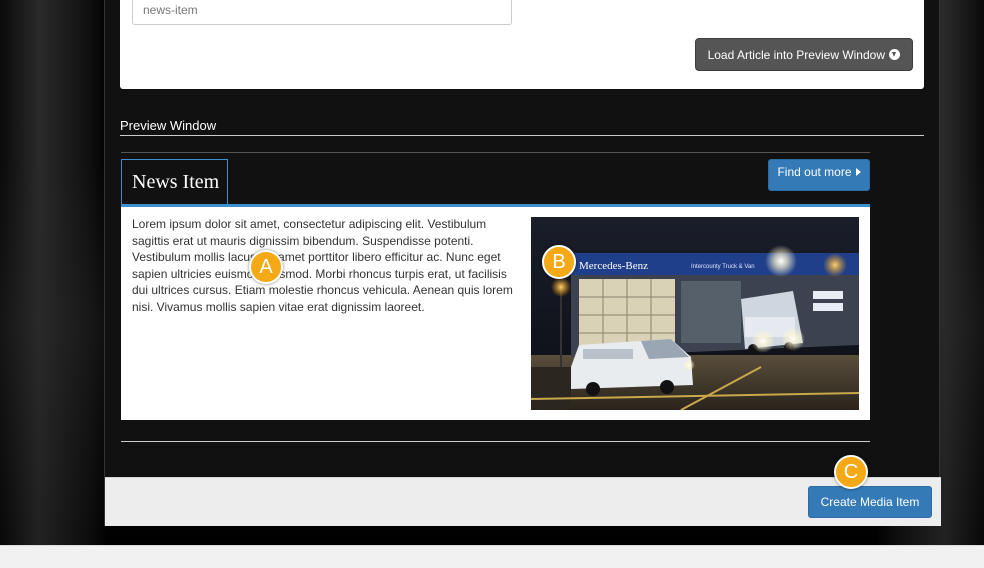 This screenshot has height=568, width=984. What do you see at coordinates (796, 54) in the screenshot?
I see `load-article-button-label: Load Article into Preview Window` at bounding box center [796, 54].